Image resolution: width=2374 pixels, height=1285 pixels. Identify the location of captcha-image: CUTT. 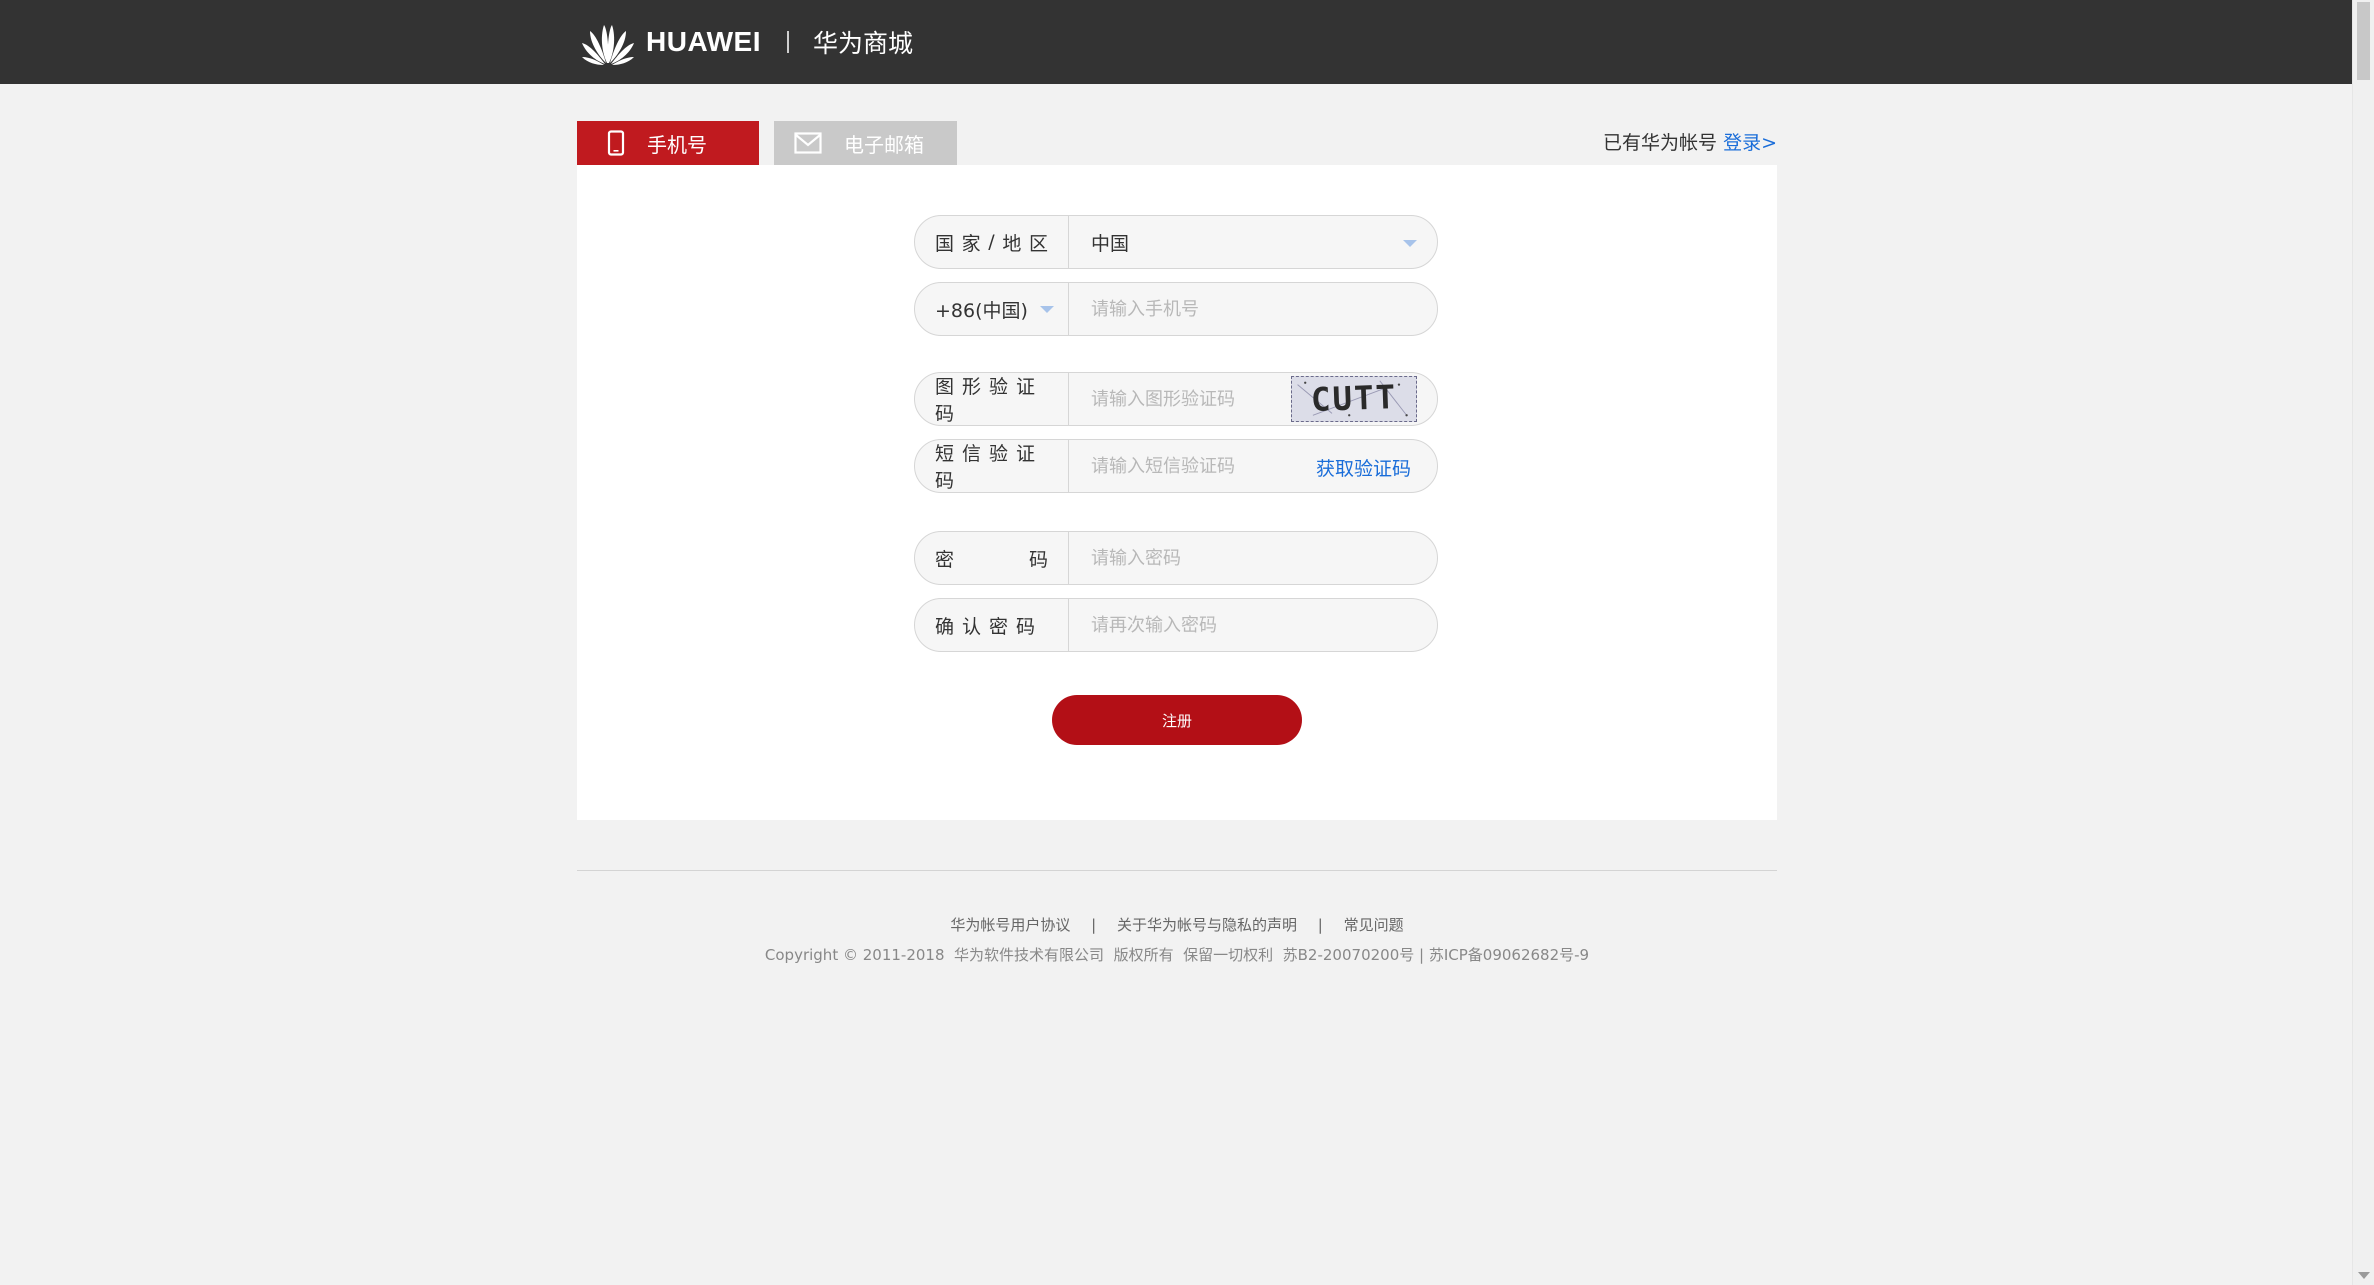
(1354, 399).